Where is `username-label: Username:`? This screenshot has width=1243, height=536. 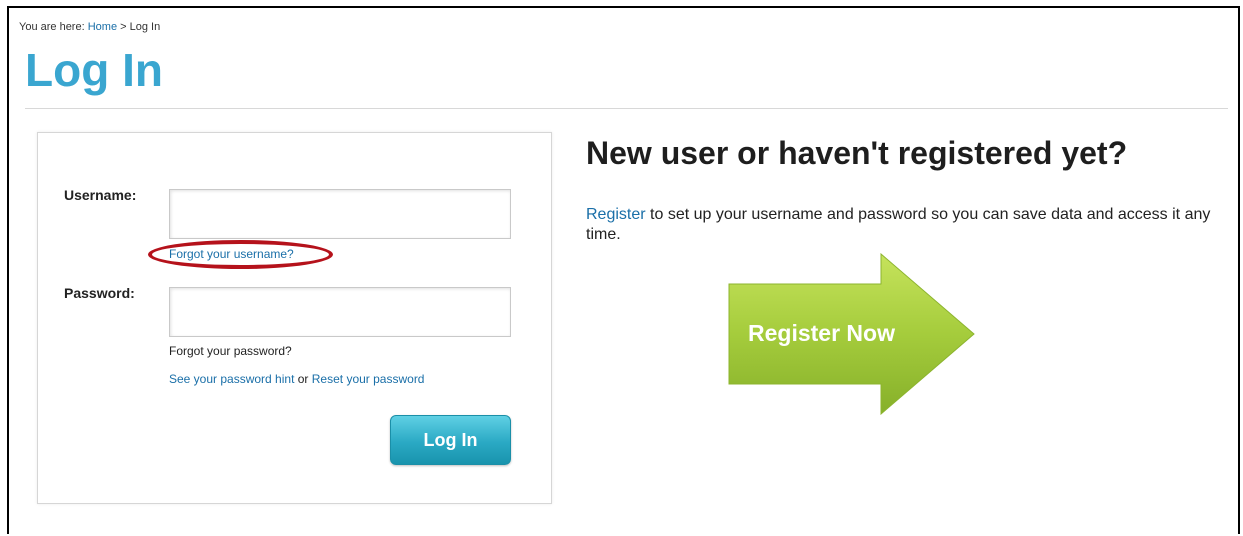 username-label: Username: is located at coordinates (100, 195).